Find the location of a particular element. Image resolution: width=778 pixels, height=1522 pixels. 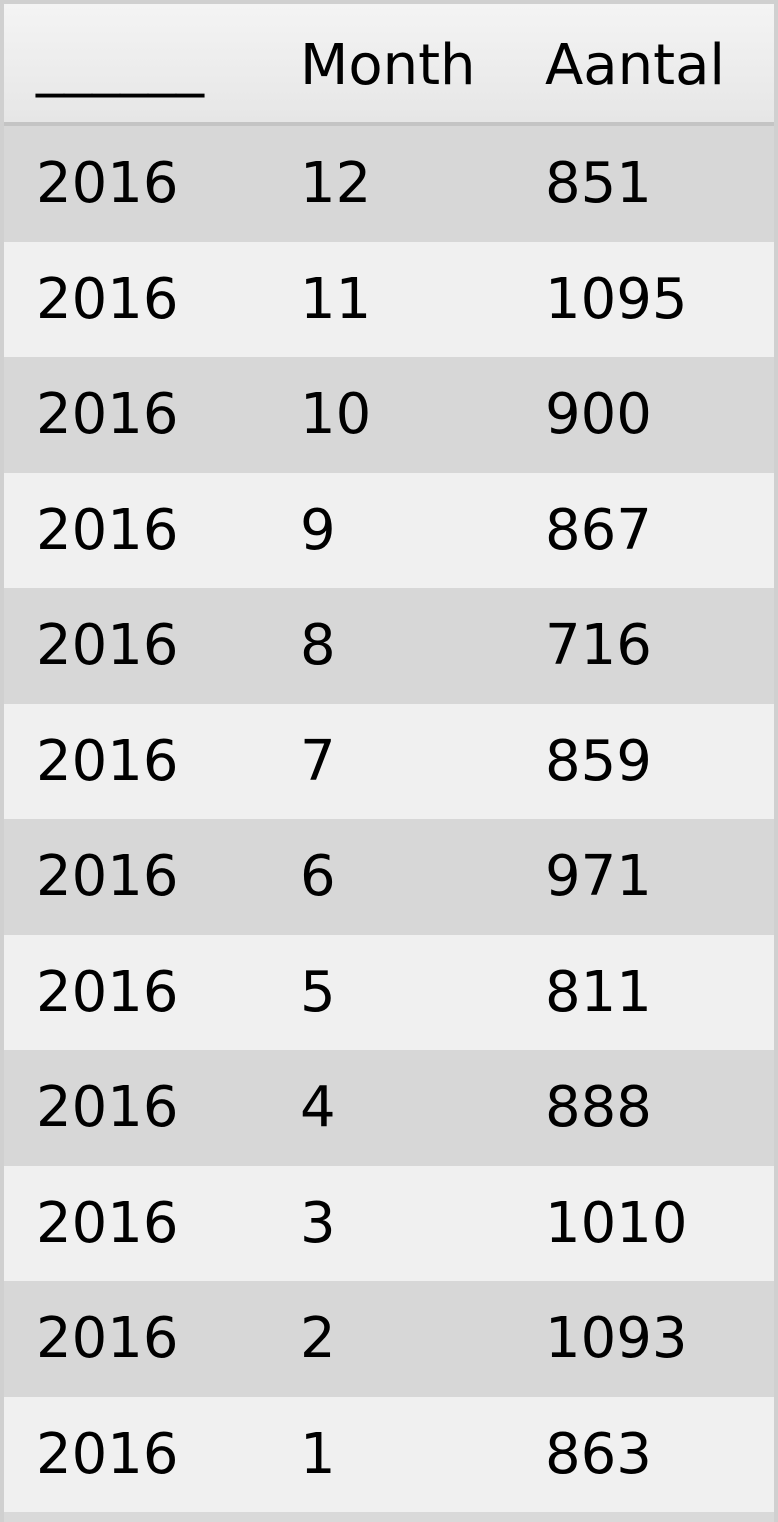

aantal-cell: 811 is located at coordinates (598, 992).